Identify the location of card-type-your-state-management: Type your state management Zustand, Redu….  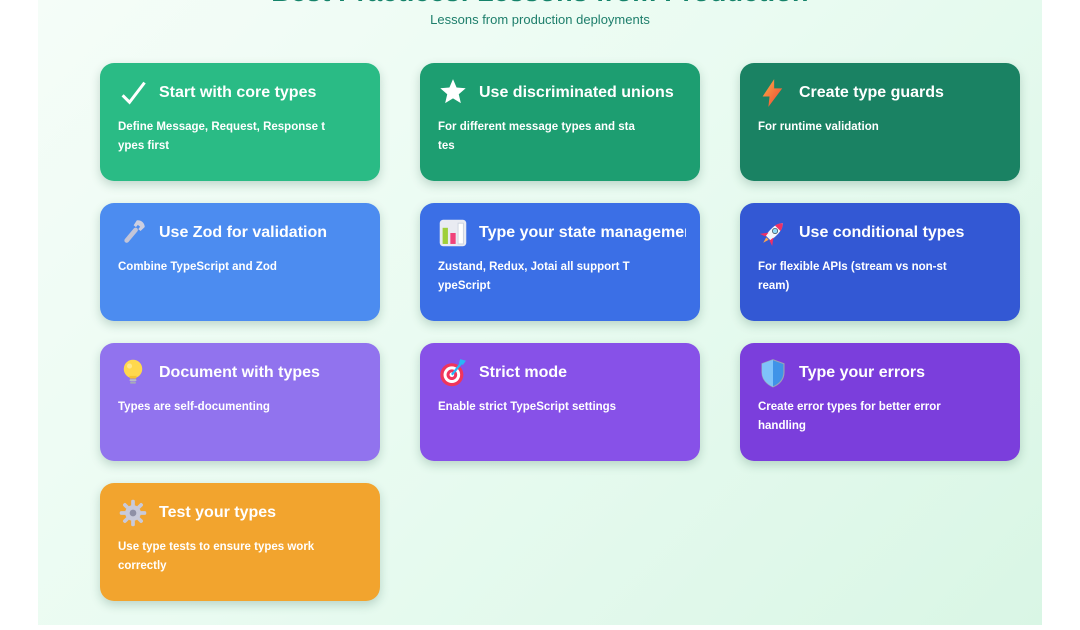
(560, 262).